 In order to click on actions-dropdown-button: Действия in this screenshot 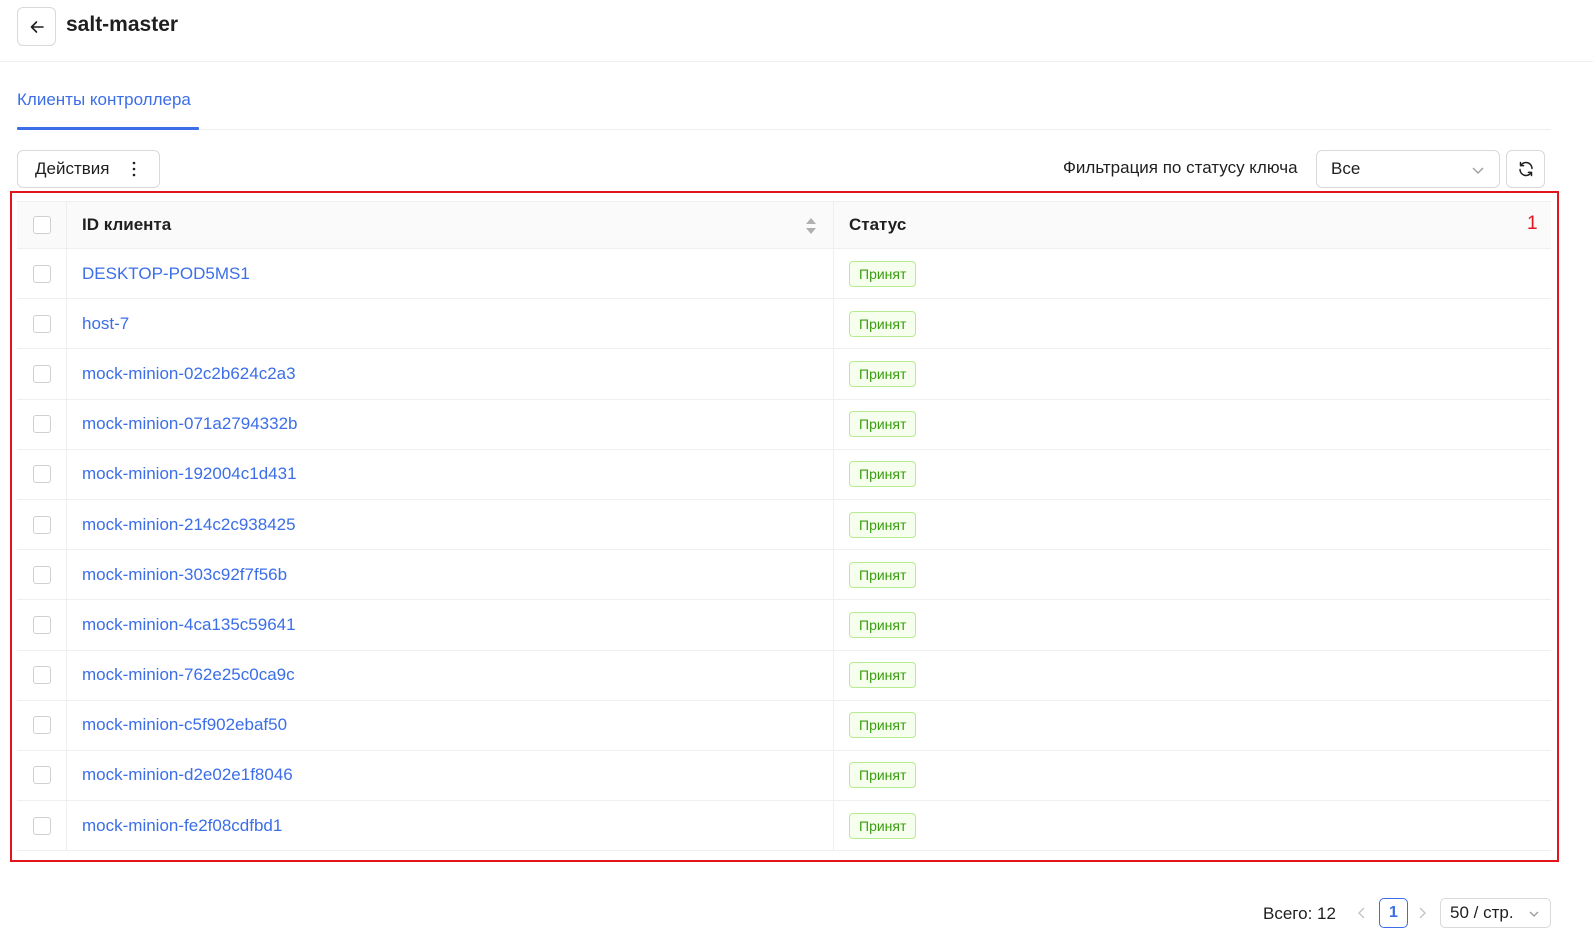, I will do `click(88, 169)`.